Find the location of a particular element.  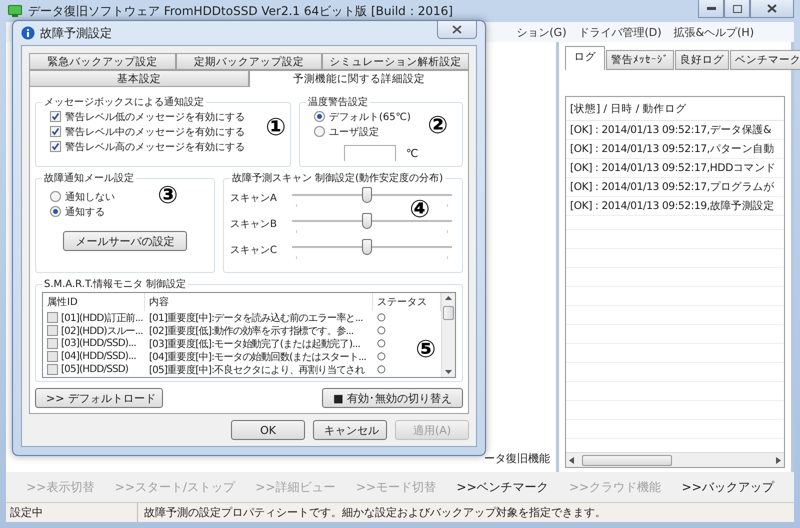

menu-item: ドライバ管理(D) is located at coordinates (620, 32).